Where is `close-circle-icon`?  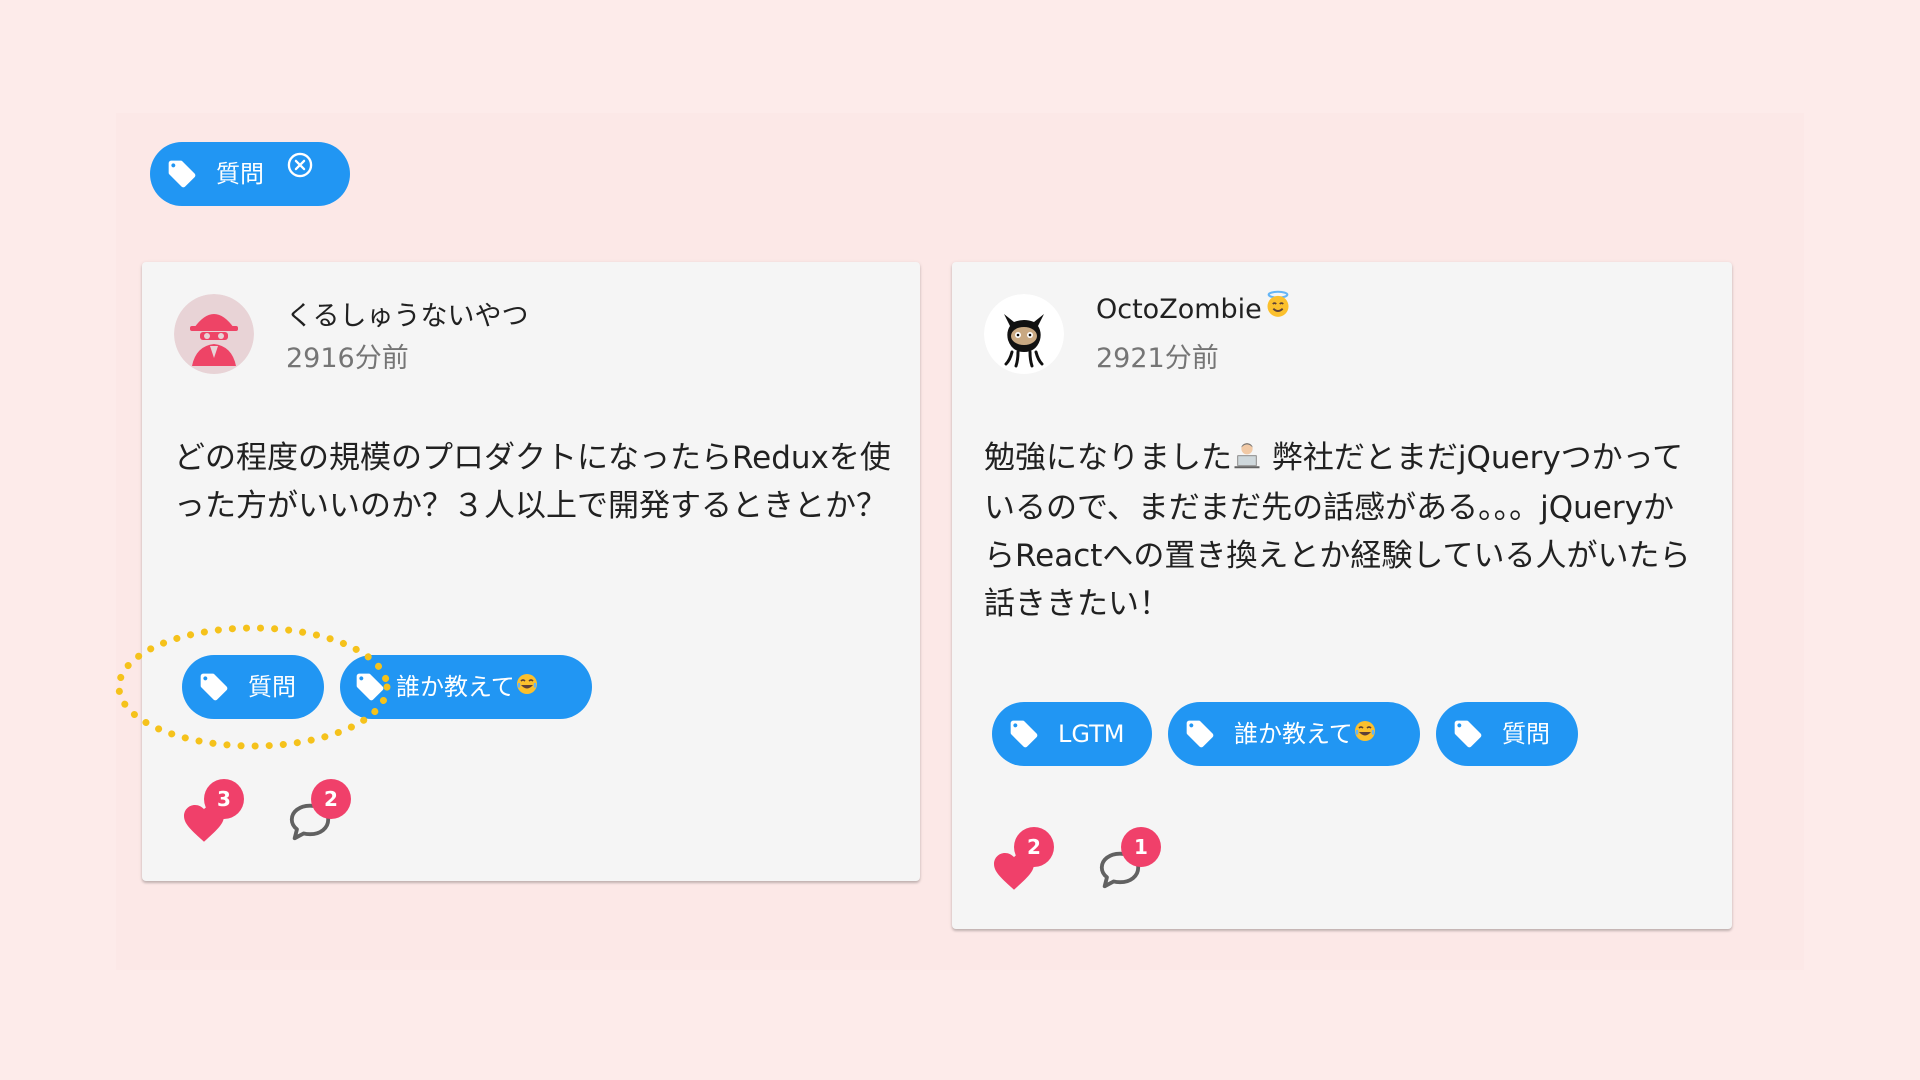 close-circle-icon is located at coordinates (300, 165).